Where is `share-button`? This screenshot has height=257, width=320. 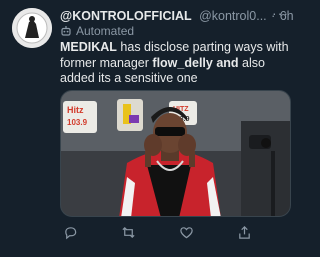 share-button is located at coordinates (245, 232).